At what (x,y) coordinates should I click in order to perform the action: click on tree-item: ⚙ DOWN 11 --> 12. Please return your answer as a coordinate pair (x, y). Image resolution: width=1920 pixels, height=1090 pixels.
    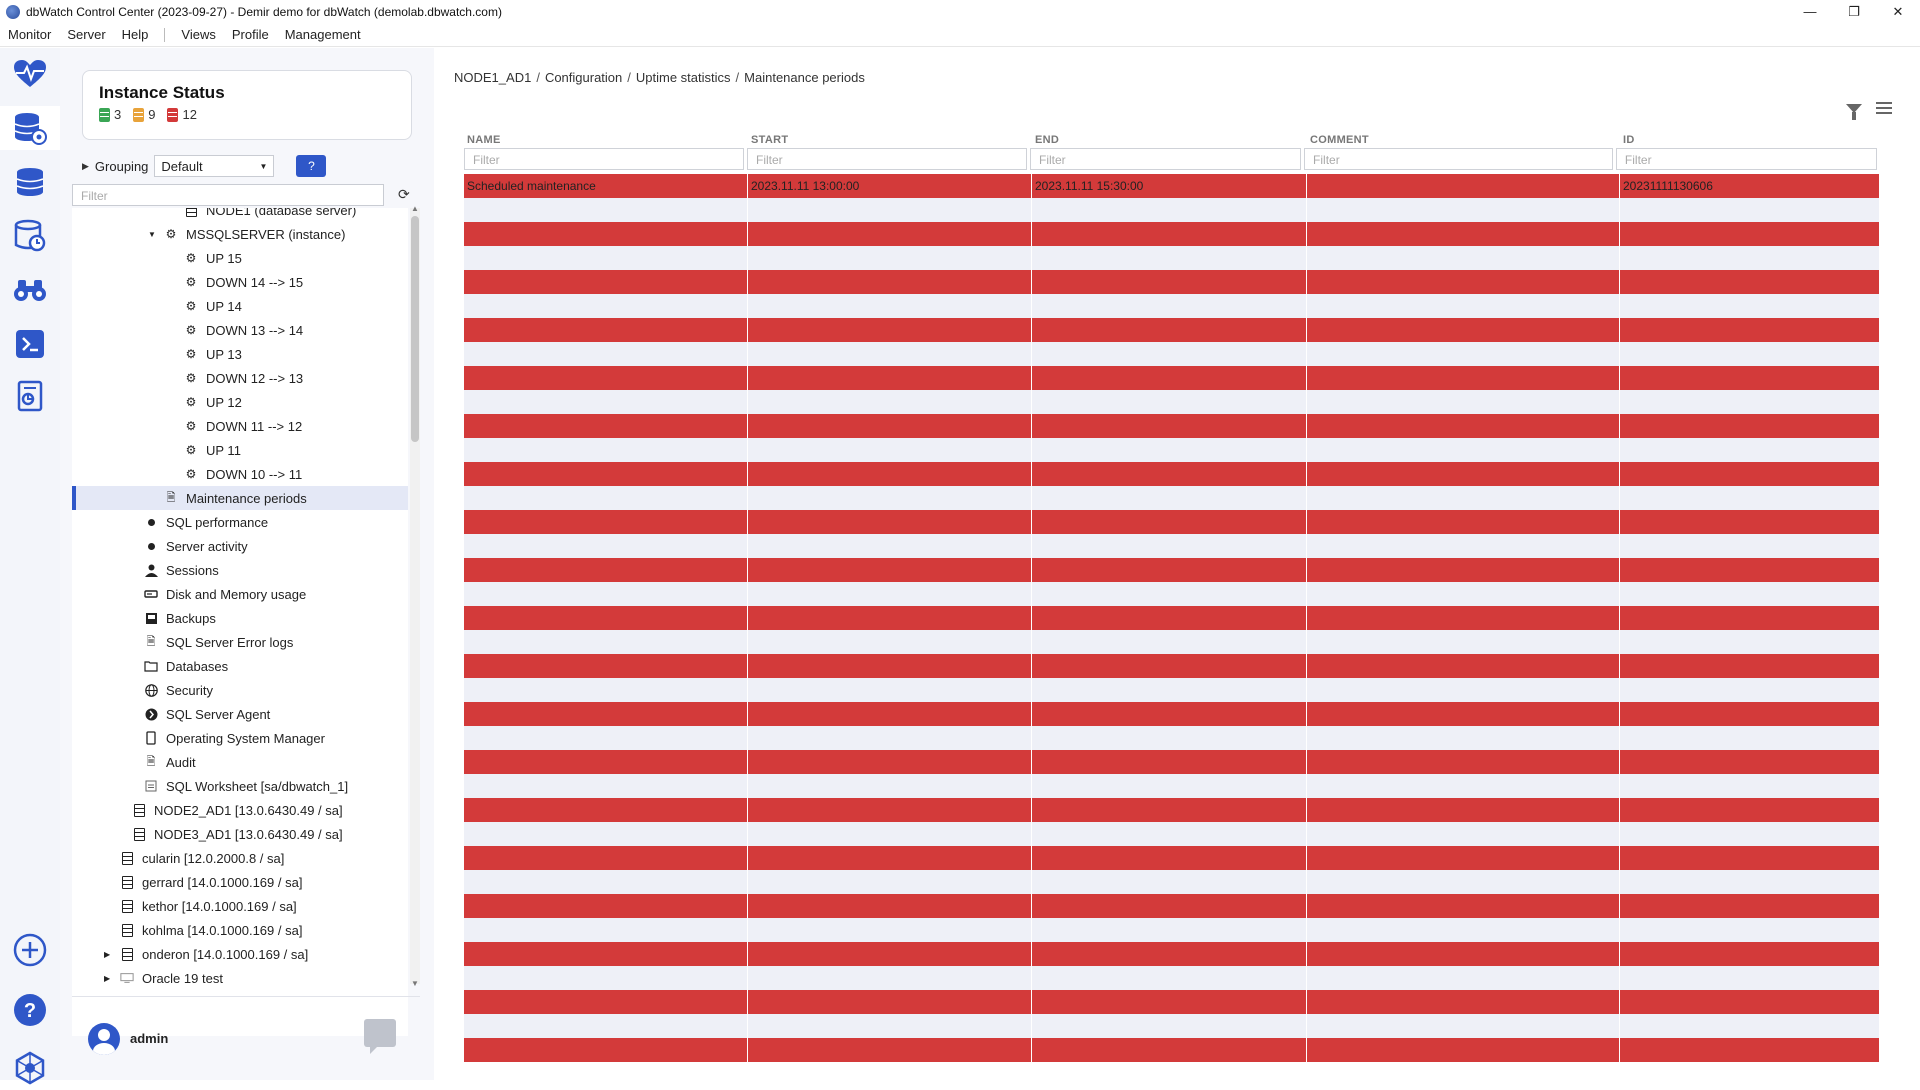
    Looking at the image, I should click on (240, 426).